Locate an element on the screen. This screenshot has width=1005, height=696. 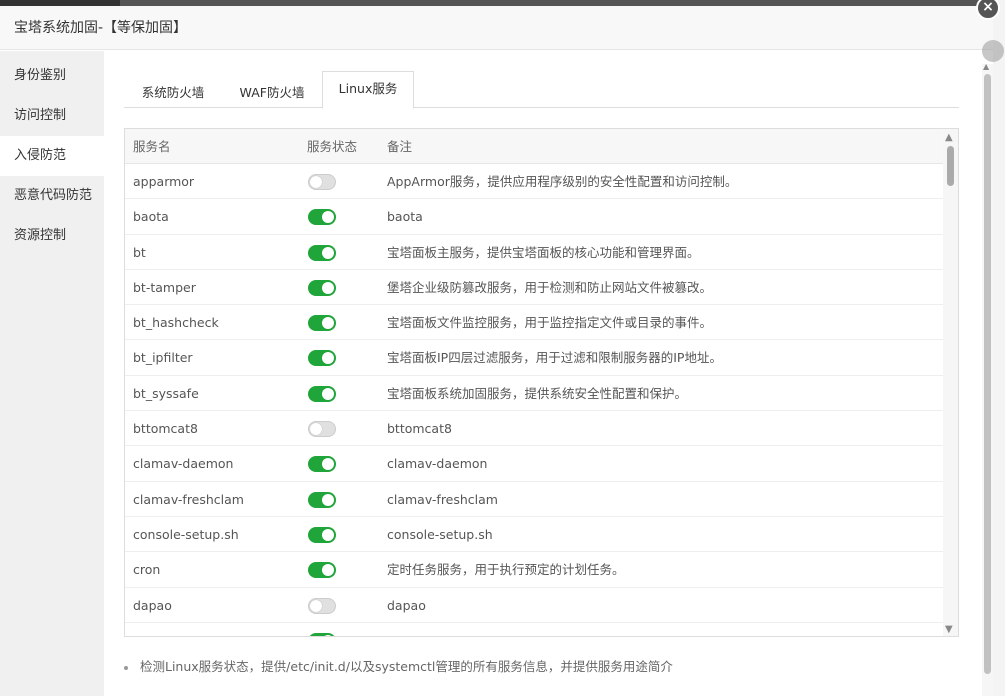
table-row: dapao dapao is located at coordinates (541, 605).